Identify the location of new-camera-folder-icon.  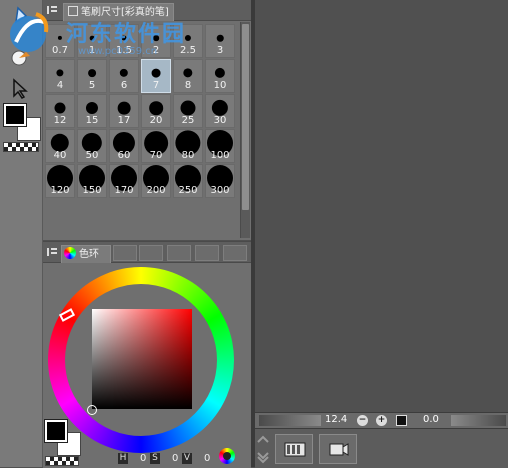
(339, 449).